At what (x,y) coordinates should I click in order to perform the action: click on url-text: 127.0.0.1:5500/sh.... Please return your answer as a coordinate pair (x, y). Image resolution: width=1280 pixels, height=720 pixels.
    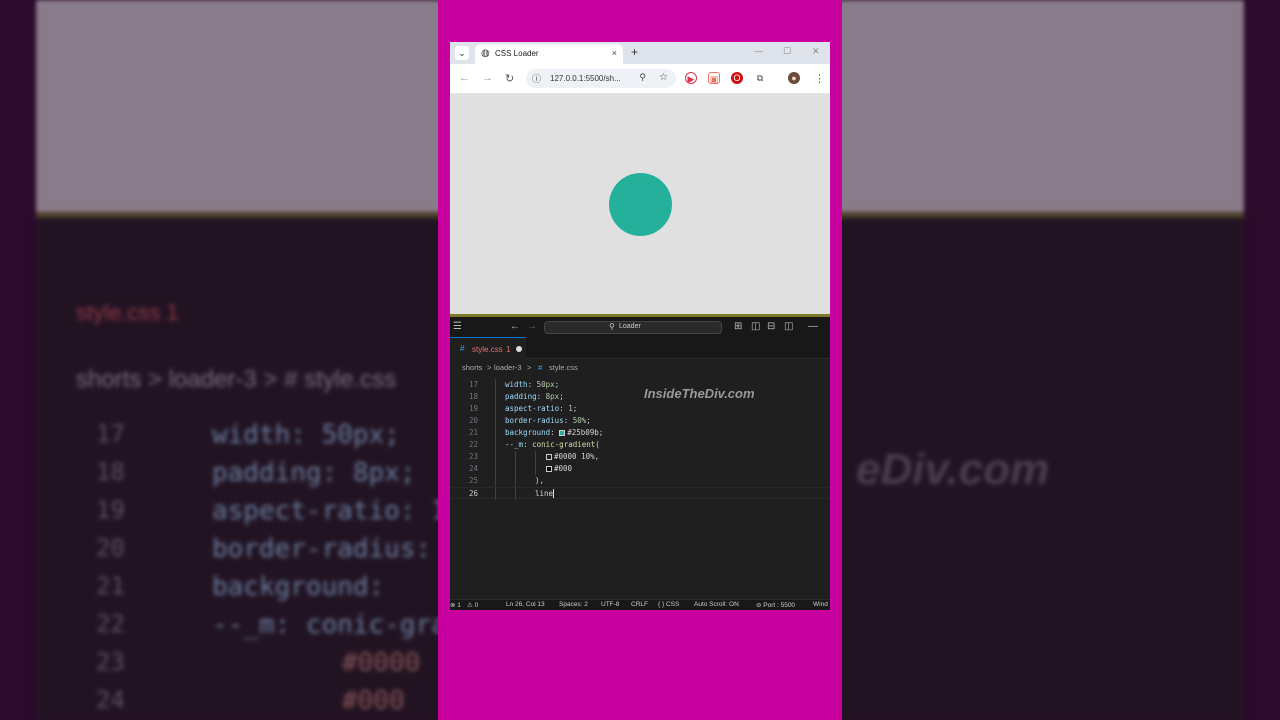
    Looking at the image, I should click on (585, 78).